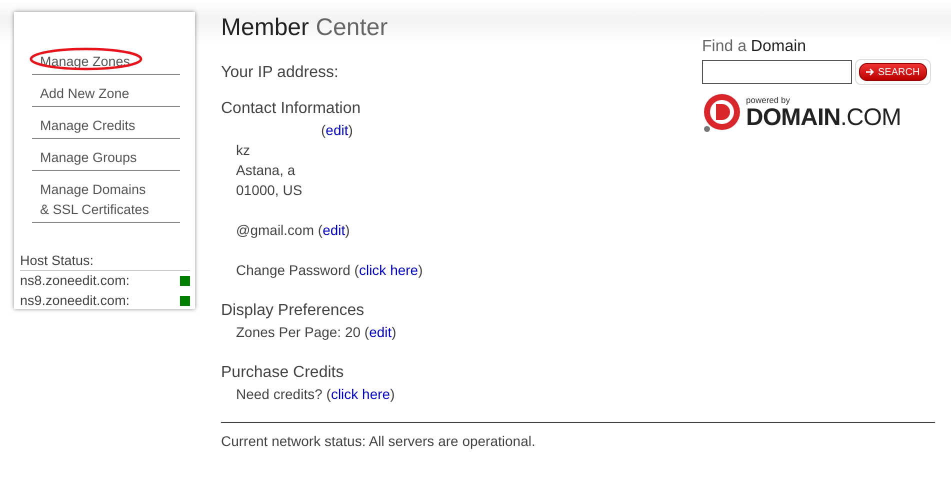 Image resolution: width=951 pixels, height=482 pixels. Describe the element at coordinates (269, 190) in the screenshot. I see `info-text: 01000, US` at that location.